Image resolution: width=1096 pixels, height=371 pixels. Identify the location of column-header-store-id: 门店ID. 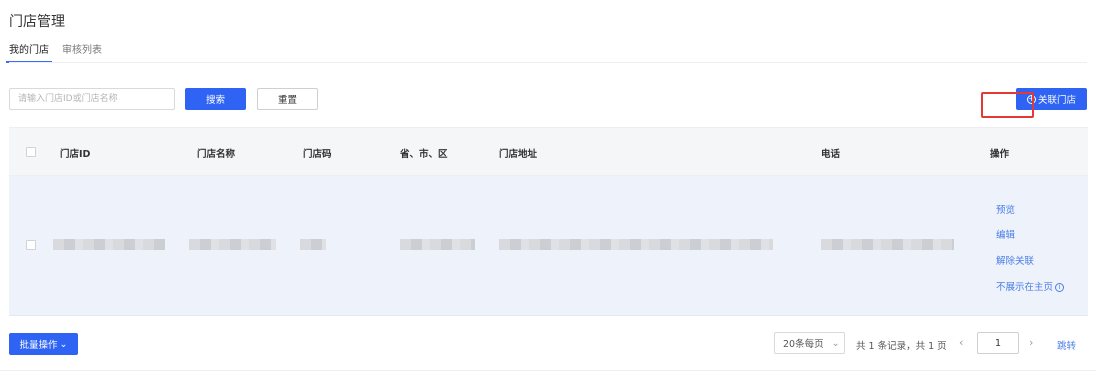
(75, 154).